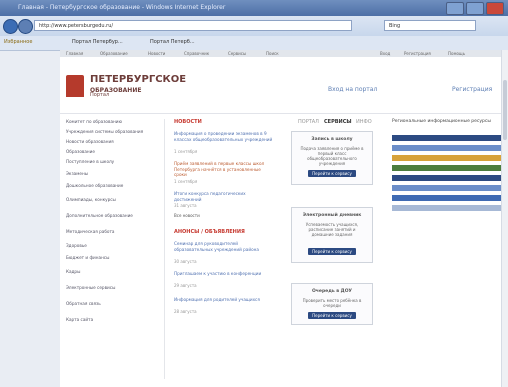 Image resolution: width=508 pixels, height=387 pixels. I want to click on announcement-item: Приглашаем к участию в конференции, so click(224, 274).